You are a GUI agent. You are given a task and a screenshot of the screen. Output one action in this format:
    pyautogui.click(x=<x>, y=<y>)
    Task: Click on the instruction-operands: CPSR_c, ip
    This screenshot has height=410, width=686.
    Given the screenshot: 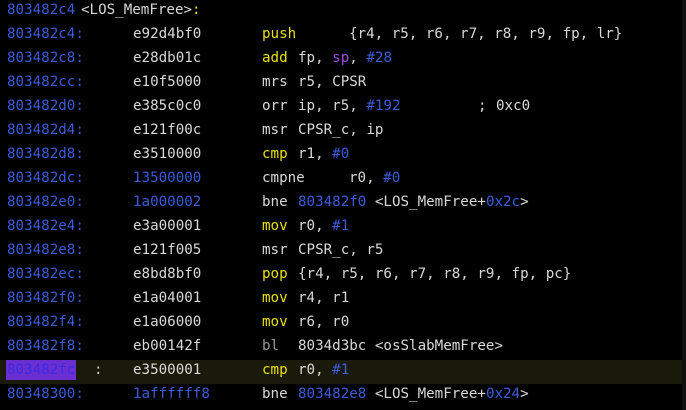 What is the action you would take?
    pyautogui.click(x=341, y=130)
    